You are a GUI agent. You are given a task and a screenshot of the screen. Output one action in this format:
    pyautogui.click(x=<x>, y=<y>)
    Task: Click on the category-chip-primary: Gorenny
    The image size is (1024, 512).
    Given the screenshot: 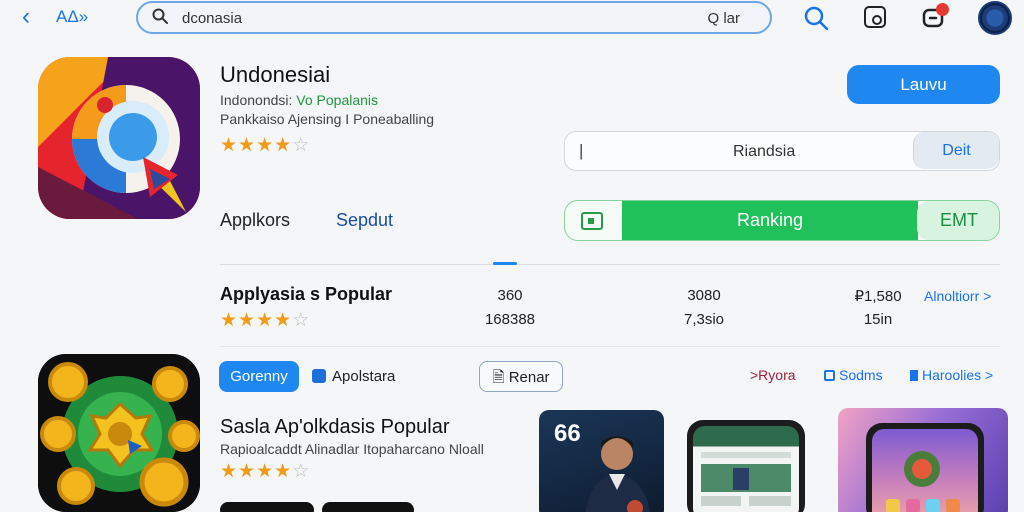 What is the action you would take?
    pyautogui.click(x=259, y=376)
    